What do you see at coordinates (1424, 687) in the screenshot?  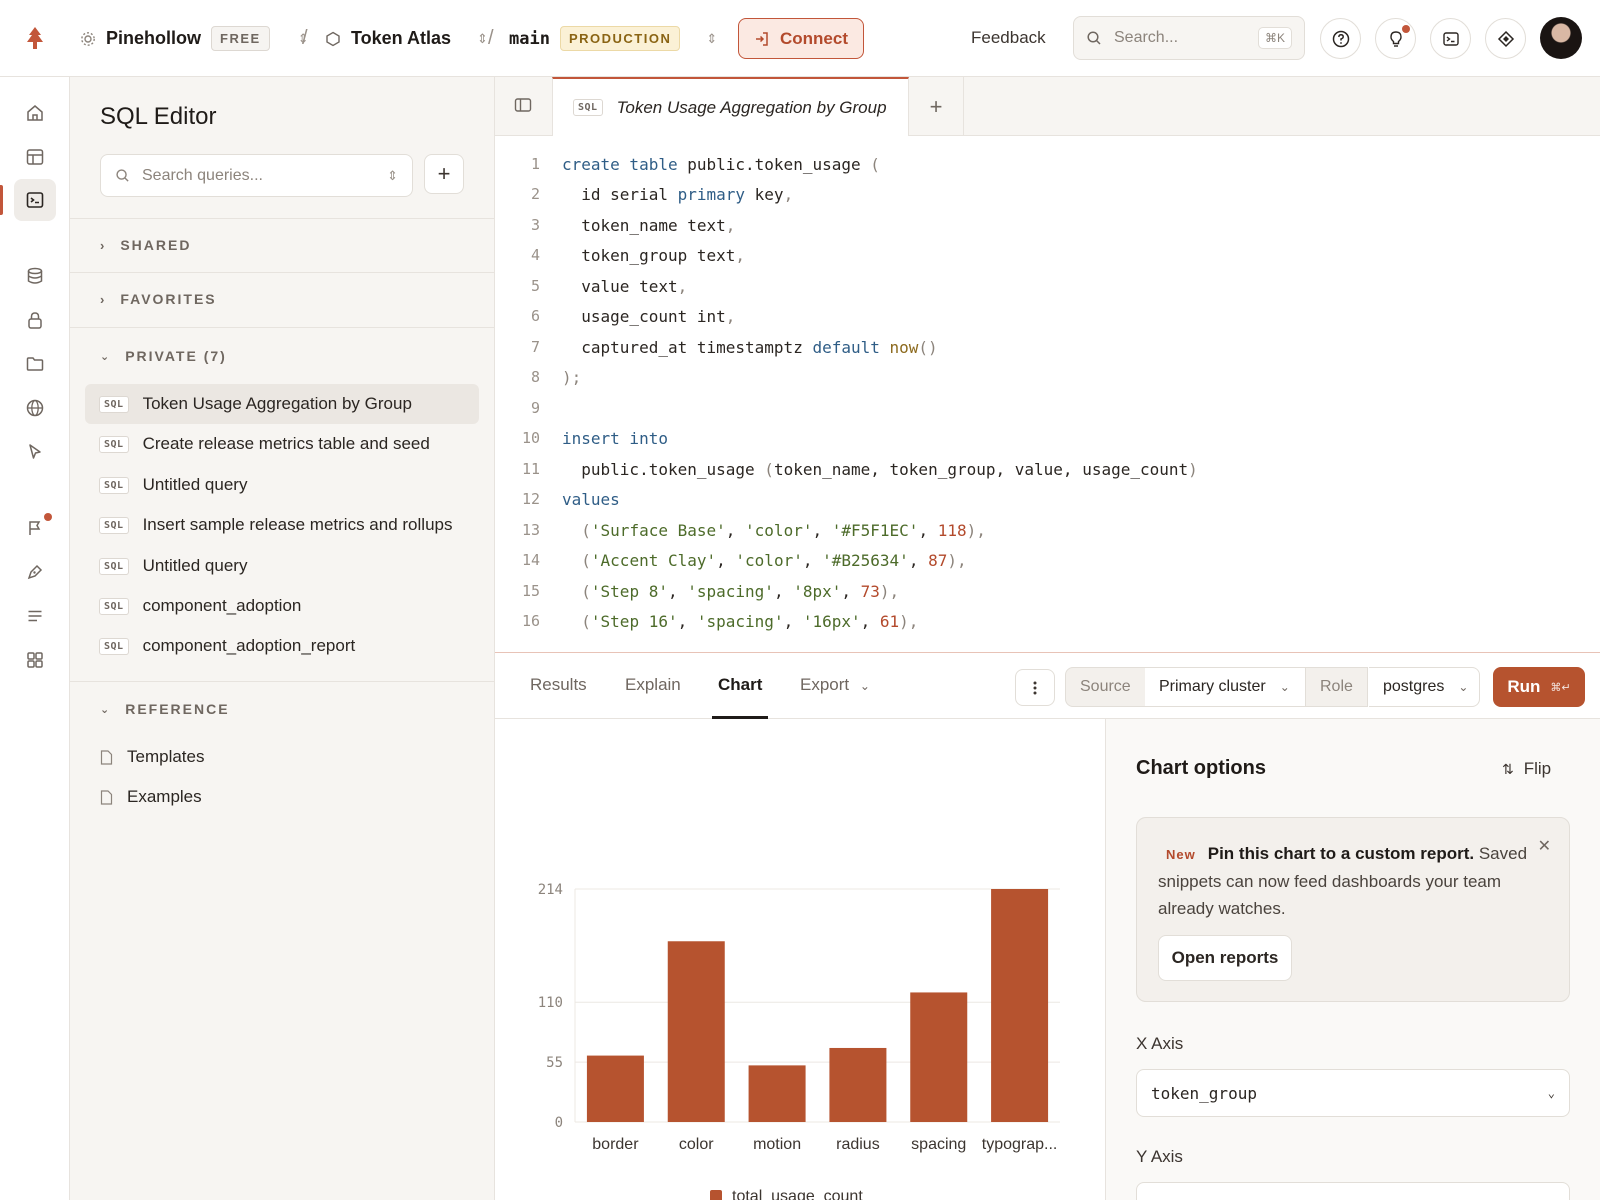 I see `role-select: postgres ⌄` at bounding box center [1424, 687].